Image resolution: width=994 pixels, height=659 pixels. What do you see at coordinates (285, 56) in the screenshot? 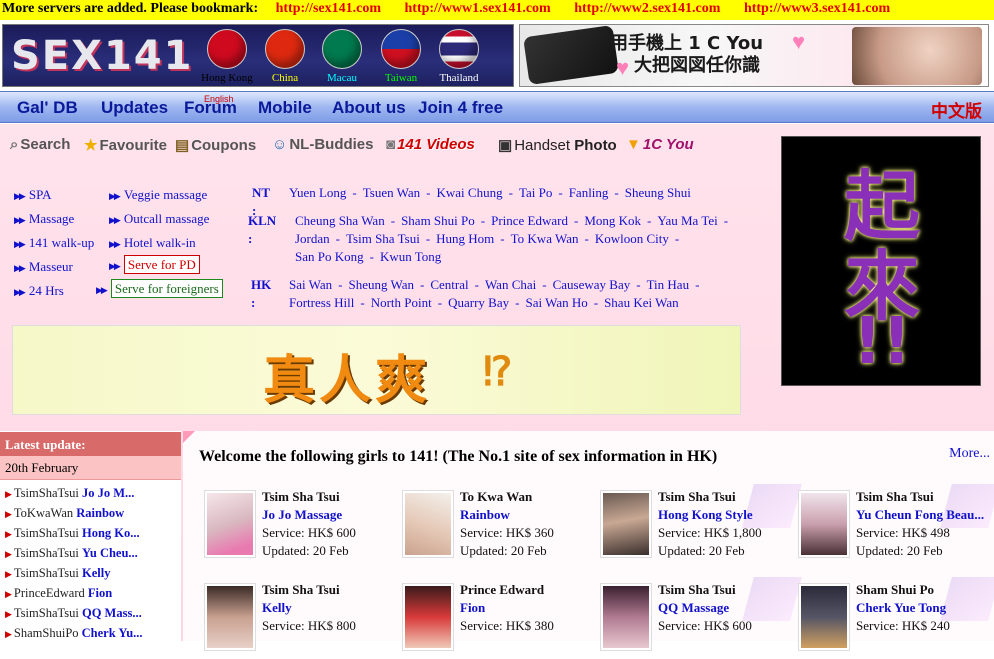
I see `flag-china: China` at bounding box center [285, 56].